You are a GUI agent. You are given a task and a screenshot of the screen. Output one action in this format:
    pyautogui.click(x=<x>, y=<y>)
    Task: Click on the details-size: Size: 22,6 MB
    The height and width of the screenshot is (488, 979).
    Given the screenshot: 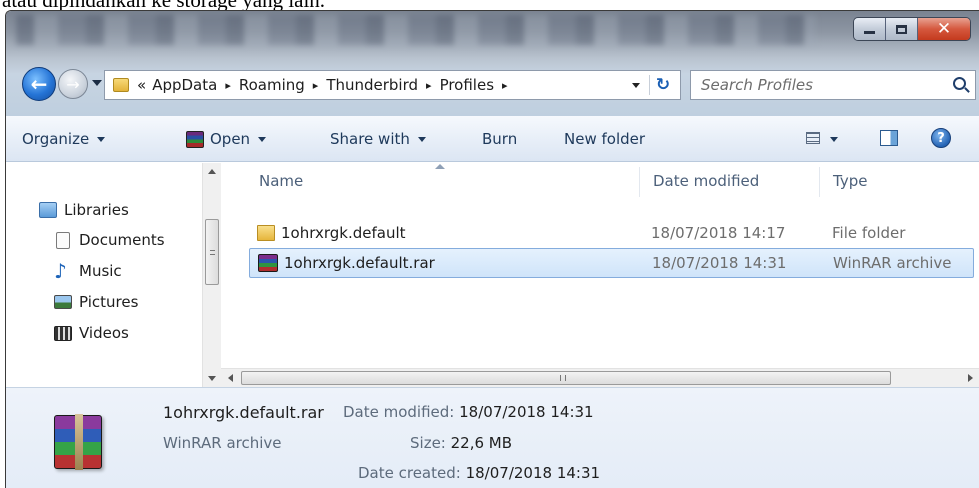 What is the action you would take?
    pyautogui.click(x=461, y=443)
    